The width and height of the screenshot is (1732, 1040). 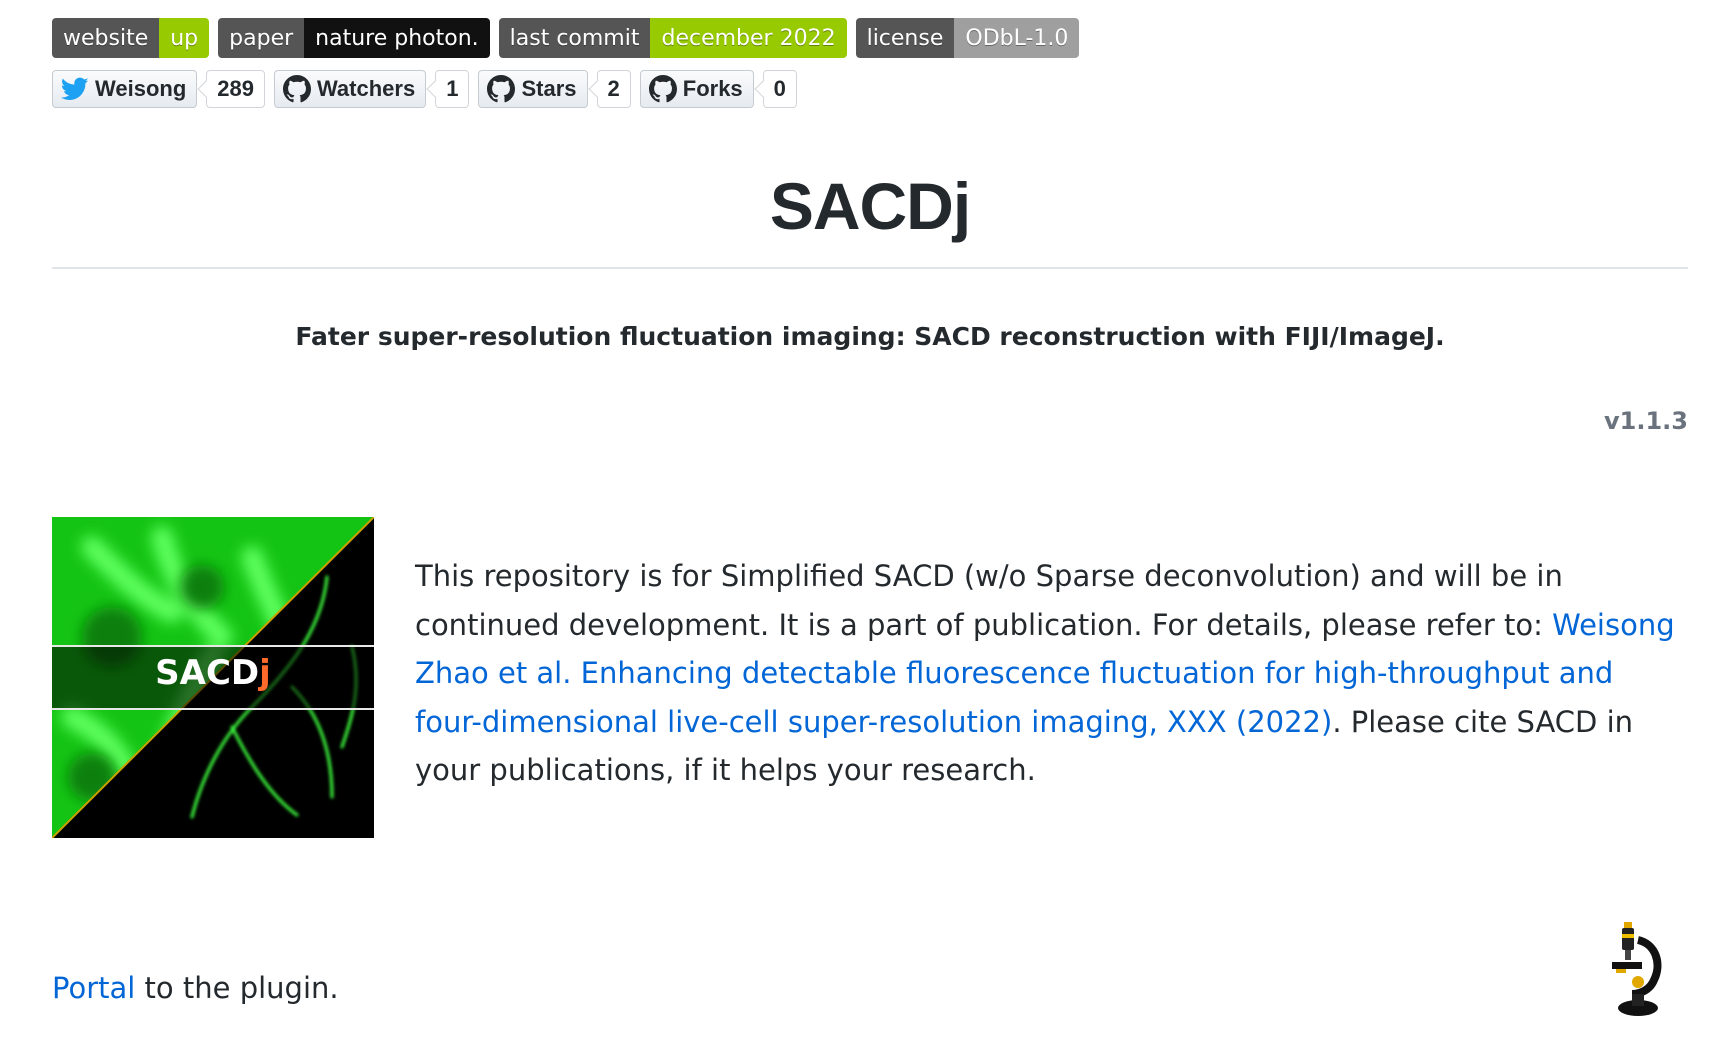 What do you see at coordinates (779, 89) in the screenshot?
I see `forks-count: 0` at bounding box center [779, 89].